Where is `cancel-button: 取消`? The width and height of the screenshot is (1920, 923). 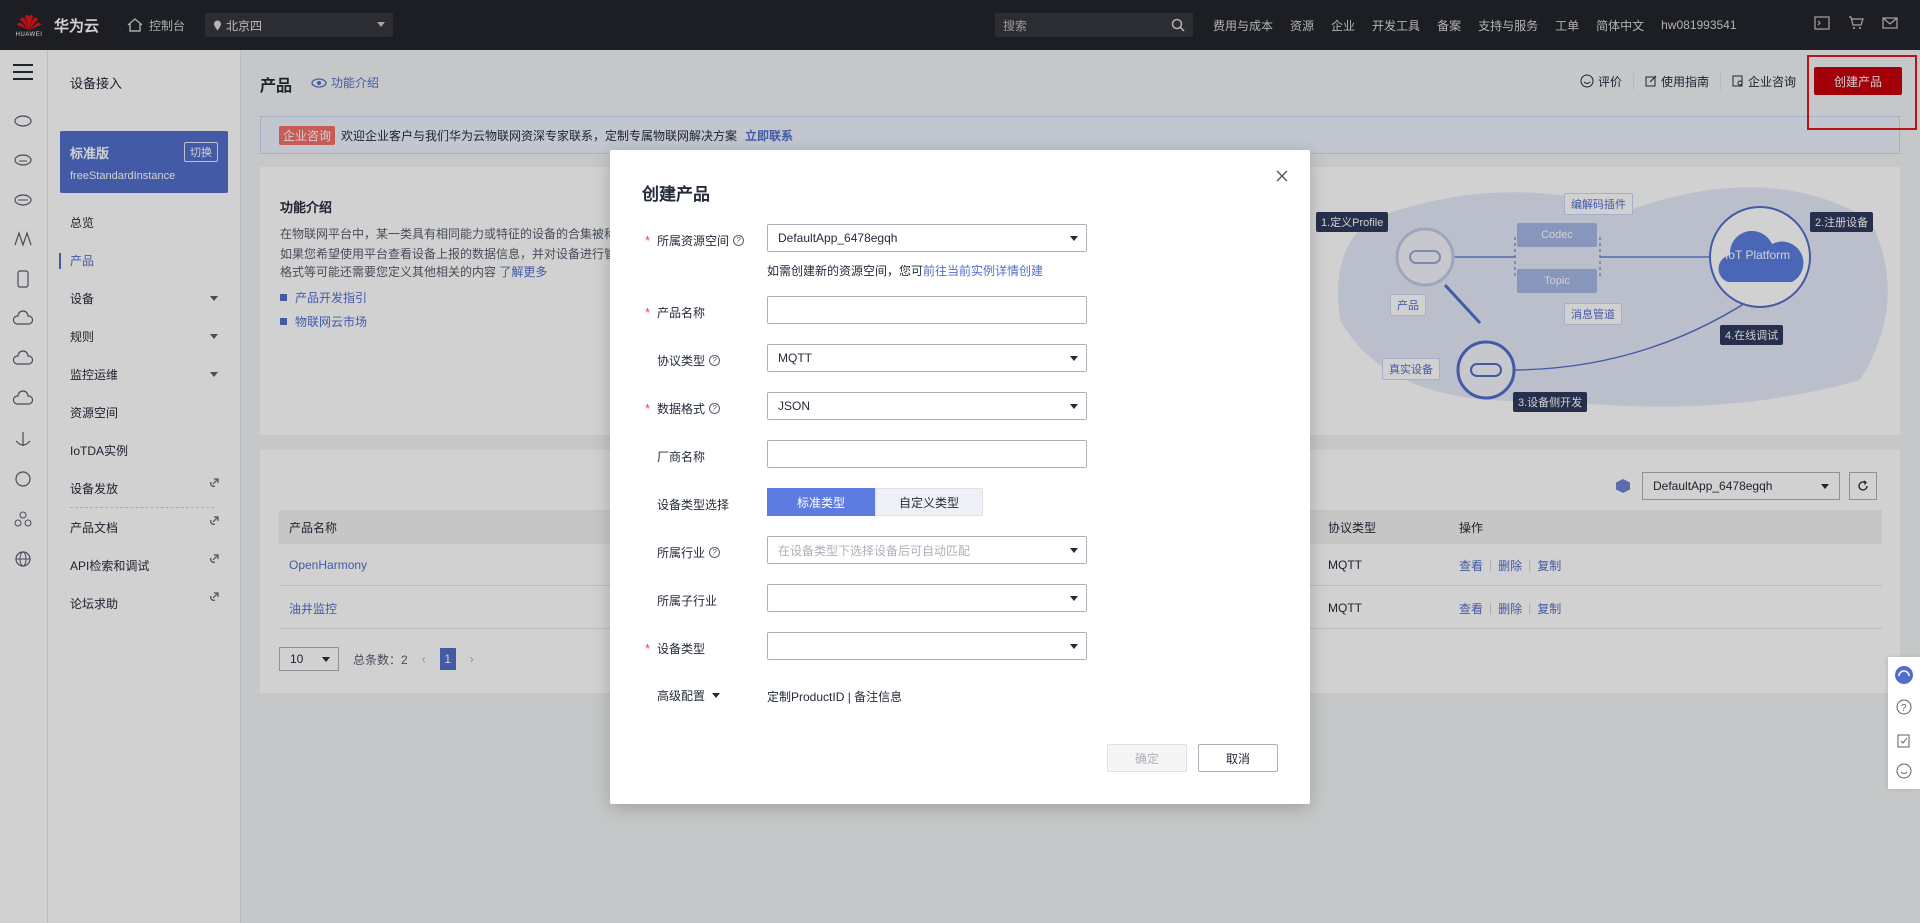
cancel-button: 取消 is located at coordinates (1238, 758).